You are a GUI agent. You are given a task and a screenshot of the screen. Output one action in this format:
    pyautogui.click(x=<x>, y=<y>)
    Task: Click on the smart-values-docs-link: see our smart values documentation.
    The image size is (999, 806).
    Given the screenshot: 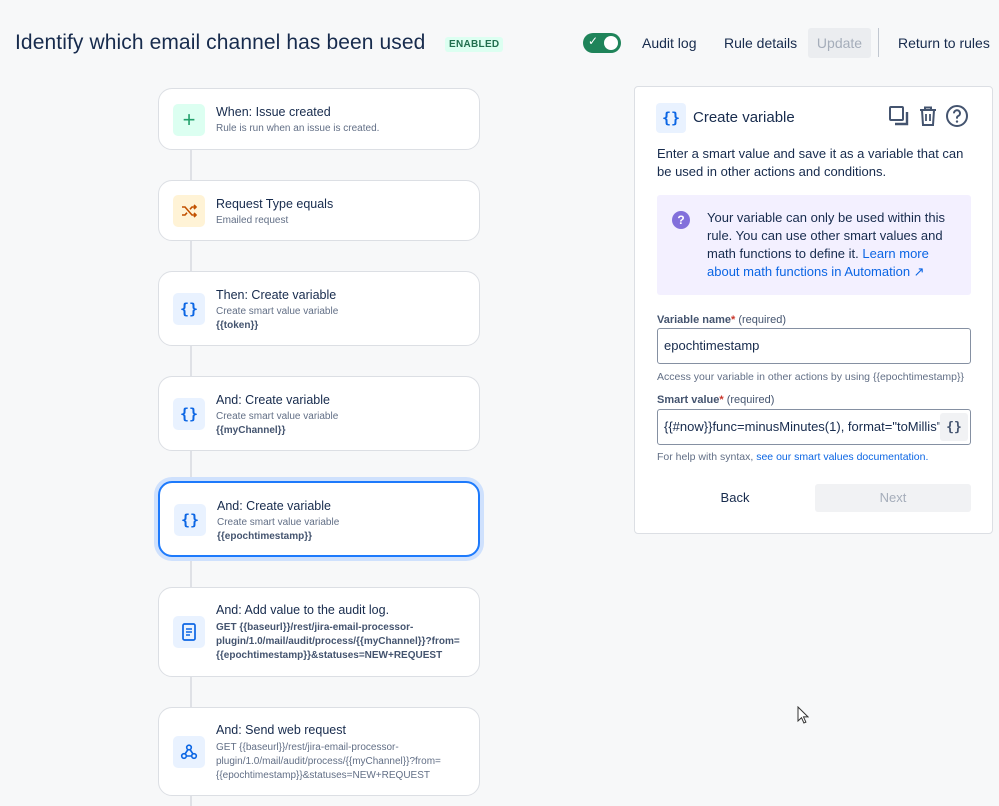 What is the action you would take?
    pyautogui.click(x=842, y=457)
    